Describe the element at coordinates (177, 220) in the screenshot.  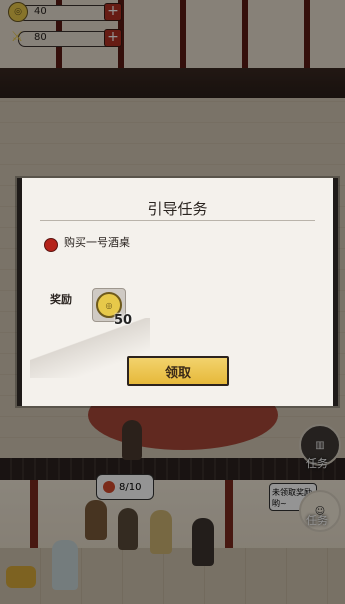
I see `title-divider` at that location.